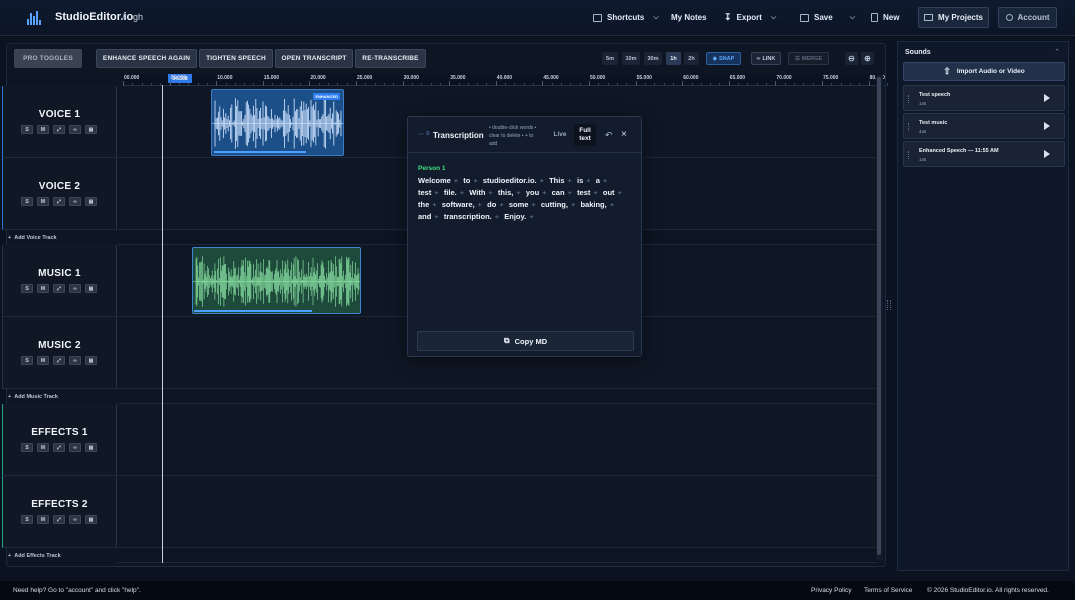  Describe the element at coordinates (515, 216) in the screenshot. I see `transcript-word: Enjoy.` at that location.